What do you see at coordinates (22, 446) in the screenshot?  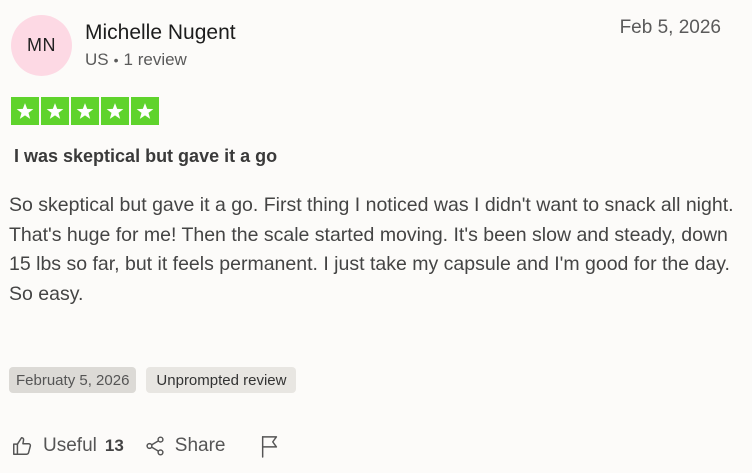 I see `thumbs-up-icon` at bounding box center [22, 446].